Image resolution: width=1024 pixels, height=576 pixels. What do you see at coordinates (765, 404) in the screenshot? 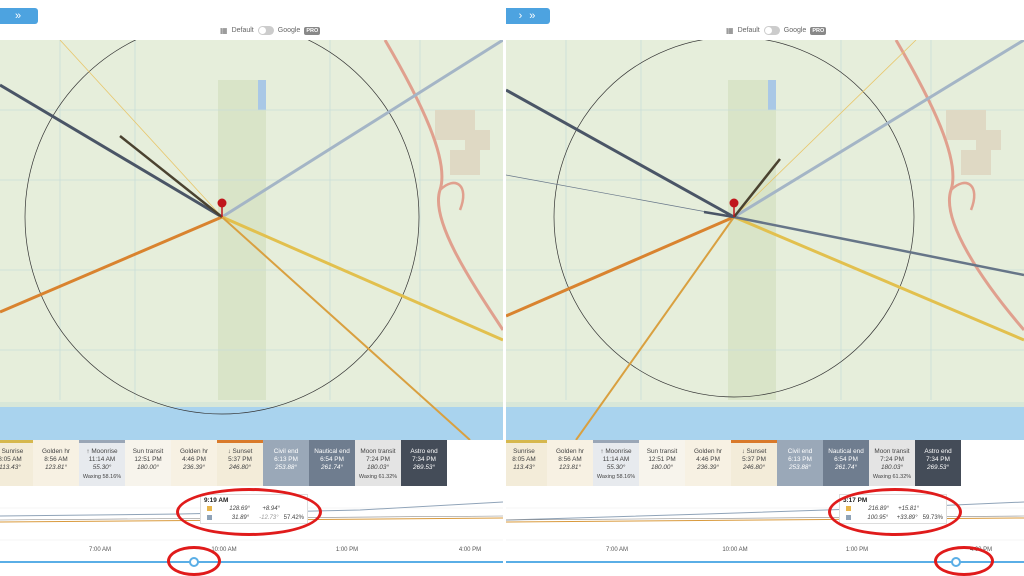
I see `map-shore` at bounding box center [765, 404].